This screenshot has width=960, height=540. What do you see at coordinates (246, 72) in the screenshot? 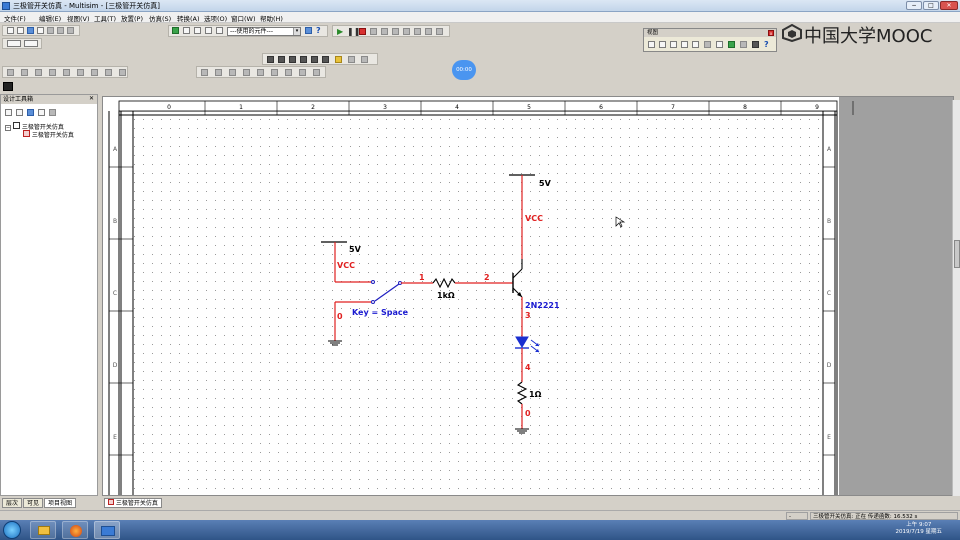
I see `rectangle-icon` at bounding box center [246, 72].